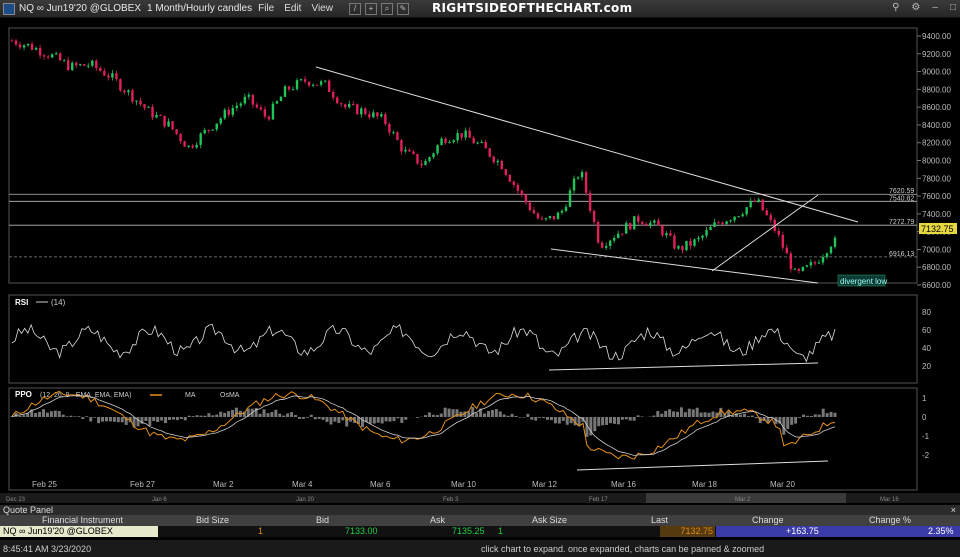 Image resolution: width=960 pixels, height=557 pixels. What do you see at coordinates (549, 520) in the screenshot?
I see `col-ask-size: Ask Size` at bounding box center [549, 520].